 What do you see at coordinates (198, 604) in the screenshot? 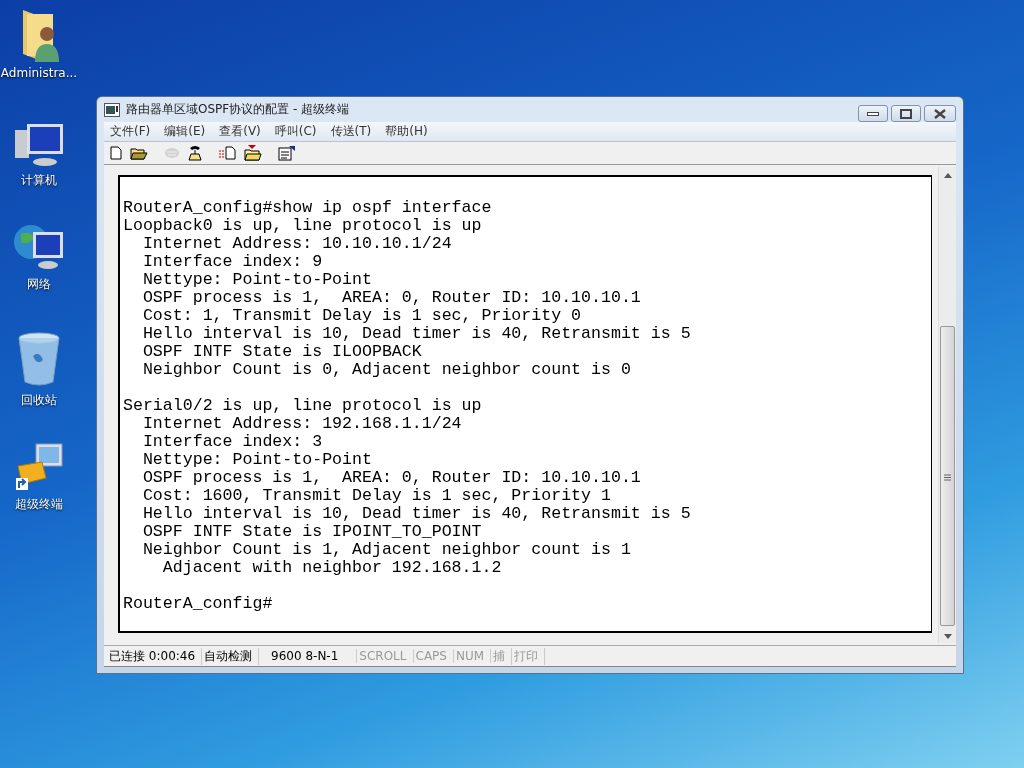
I see `terminal-line: RouterA_config#` at bounding box center [198, 604].